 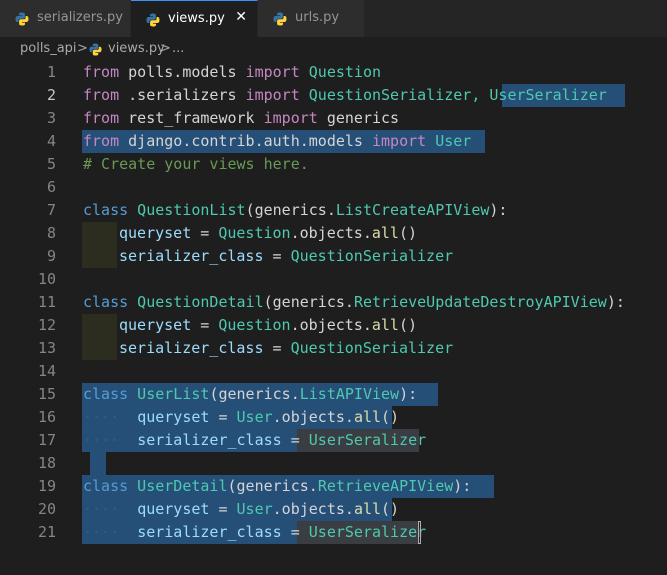 I want to click on line-number: 3, so click(x=51, y=118).